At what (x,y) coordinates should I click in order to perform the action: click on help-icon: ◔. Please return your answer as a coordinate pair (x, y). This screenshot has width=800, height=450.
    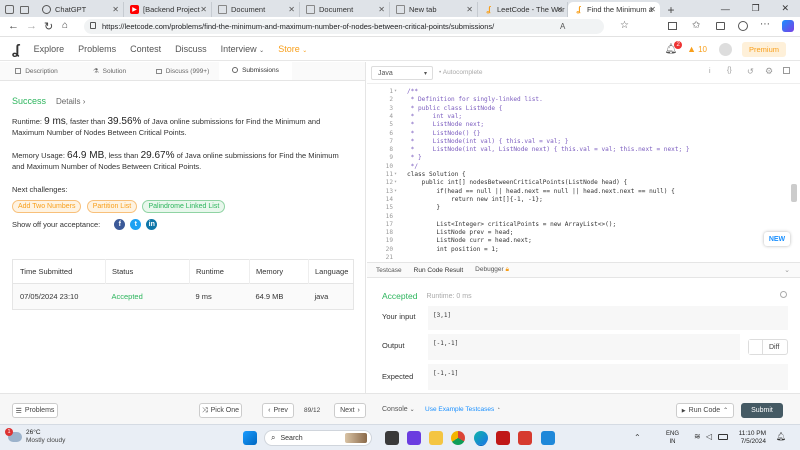
    Looking at the image, I should click on (498, 409).